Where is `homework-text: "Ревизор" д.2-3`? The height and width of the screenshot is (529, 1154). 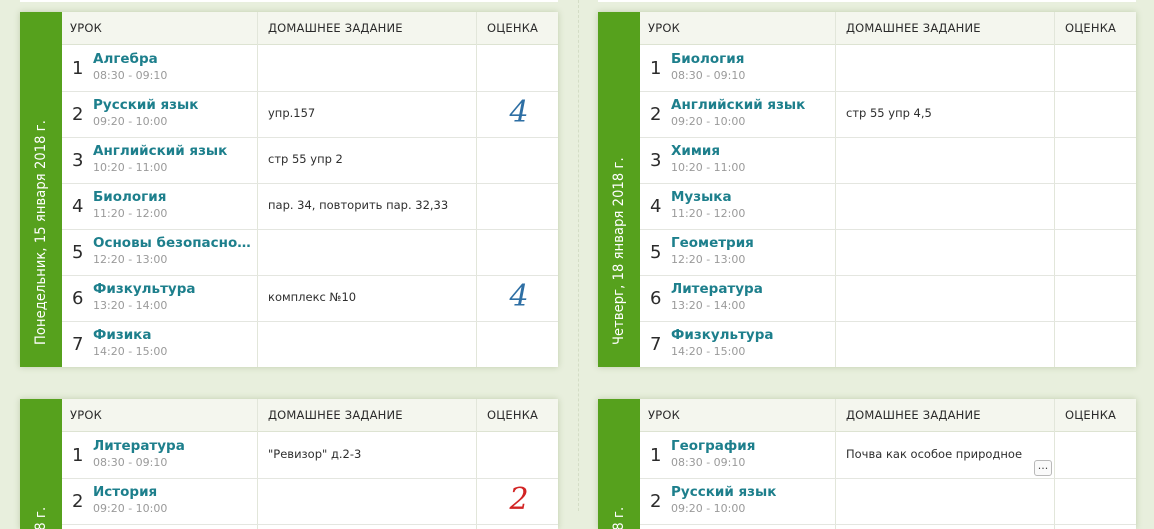
homework-text: "Ревизор" д.2-3 is located at coordinates (315, 454).